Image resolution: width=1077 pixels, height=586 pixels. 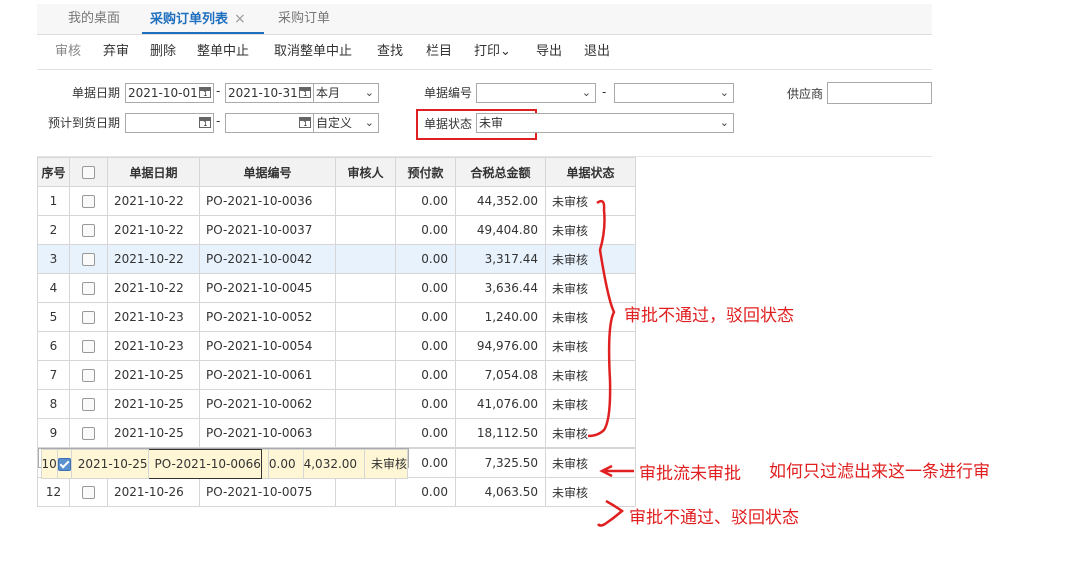 What do you see at coordinates (714, 518) in the screenshot?
I see `annotation-text: 审批不通过、驳回状态` at bounding box center [714, 518].